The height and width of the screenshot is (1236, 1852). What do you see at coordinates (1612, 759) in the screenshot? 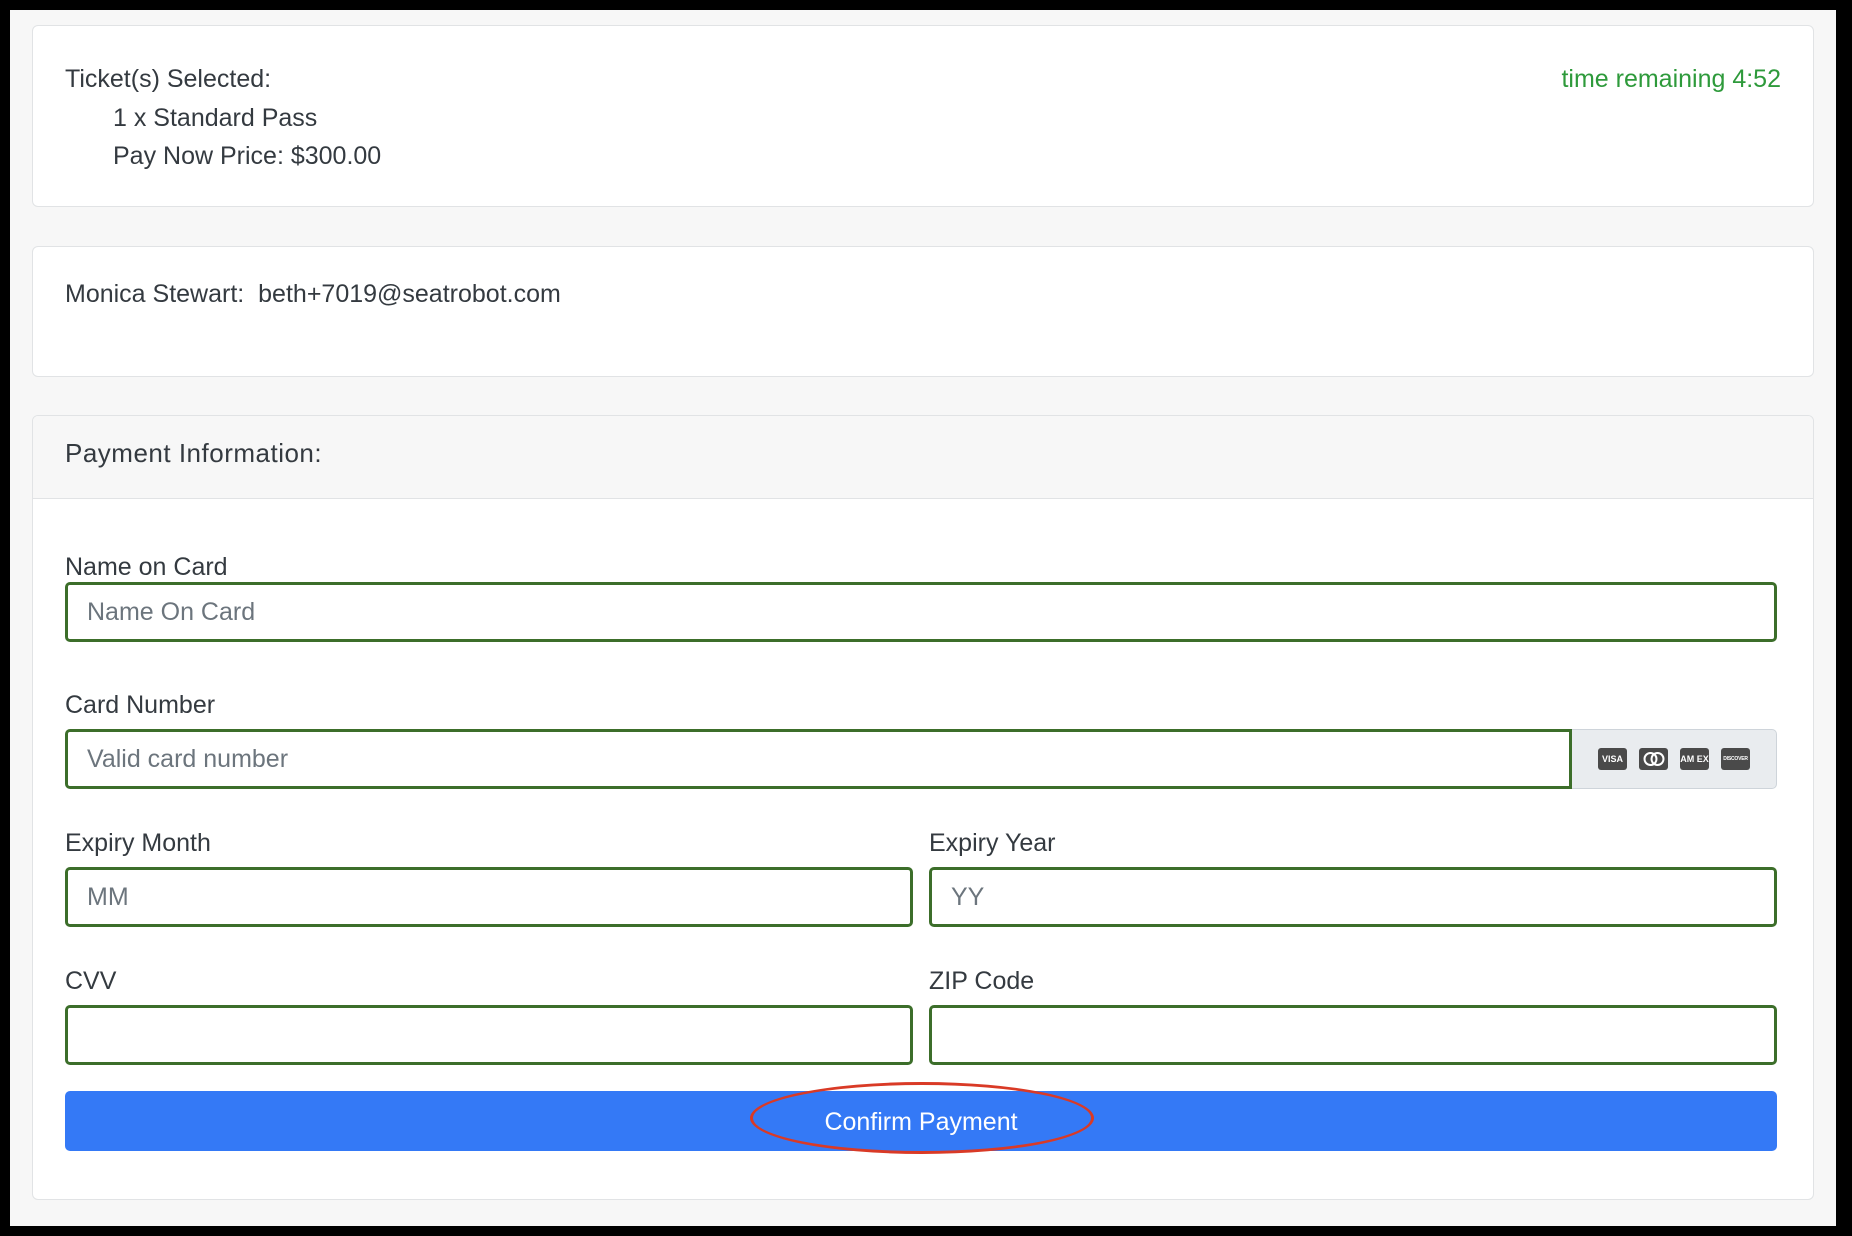
I see `visa-icon: VISA` at bounding box center [1612, 759].